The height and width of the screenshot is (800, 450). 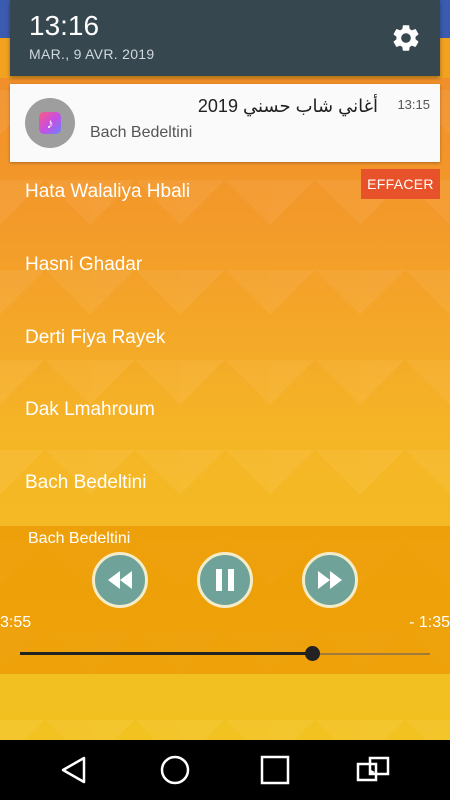 What do you see at coordinates (166, 653) in the screenshot?
I see `seek-bar-progress` at bounding box center [166, 653].